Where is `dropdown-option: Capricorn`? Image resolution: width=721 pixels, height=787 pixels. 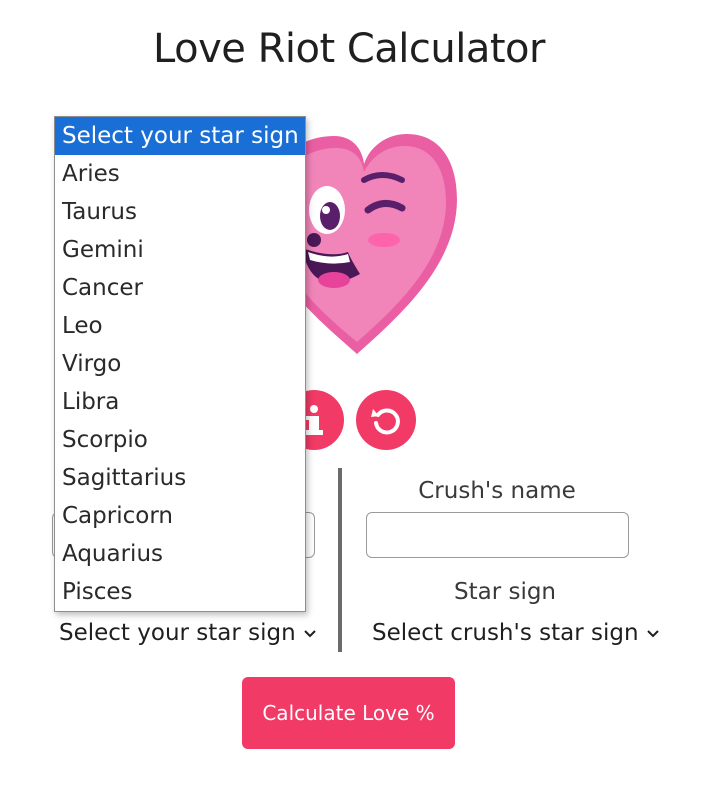
dropdown-option: Capricorn is located at coordinates (180, 516).